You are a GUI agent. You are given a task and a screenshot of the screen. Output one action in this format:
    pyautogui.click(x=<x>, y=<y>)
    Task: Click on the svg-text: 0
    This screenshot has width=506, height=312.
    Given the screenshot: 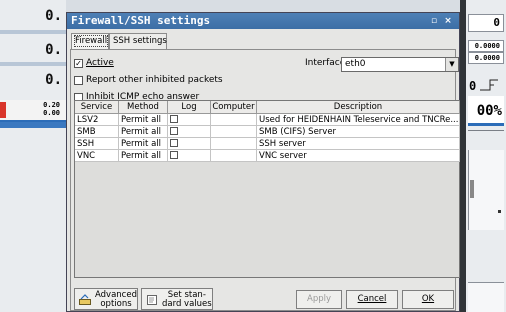 What is the action you would take?
    pyautogui.click(x=472, y=86)
    